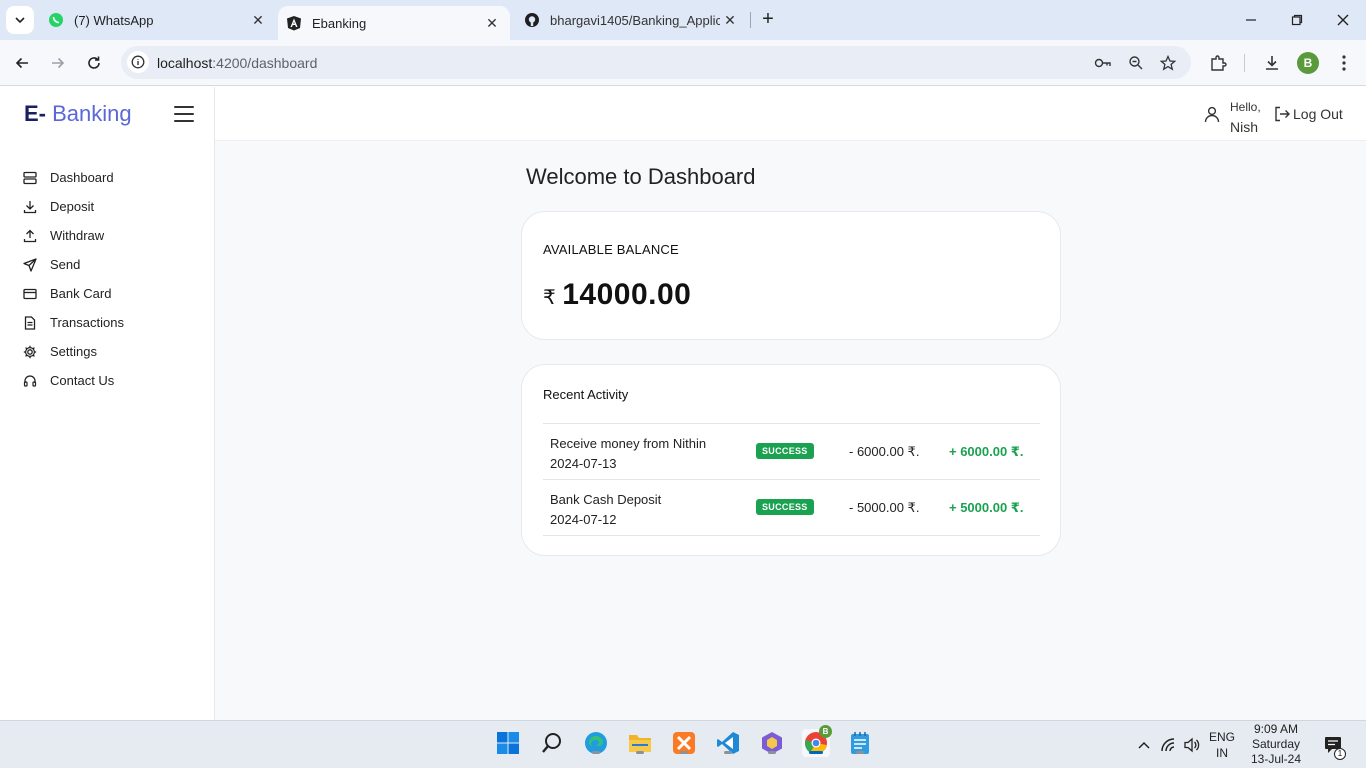 This screenshot has height=768, width=1366. Describe the element at coordinates (22, 63) in the screenshot. I see `back-button` at that location.